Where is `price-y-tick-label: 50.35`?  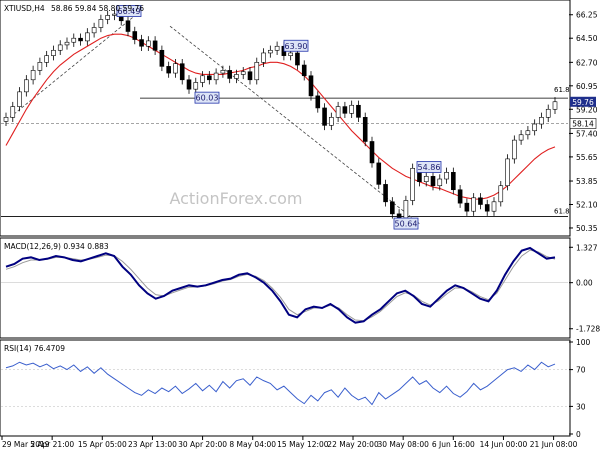
price-y-tick-label: 50.35 is located at coordinates (587, 228).